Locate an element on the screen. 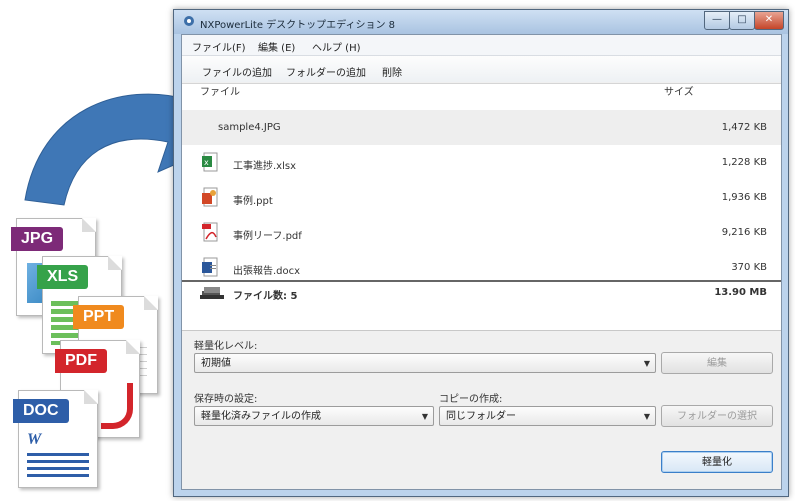 This screenshot has height=501, width=795. file-name: 事例.ppt is located at coordinates (253, 201).